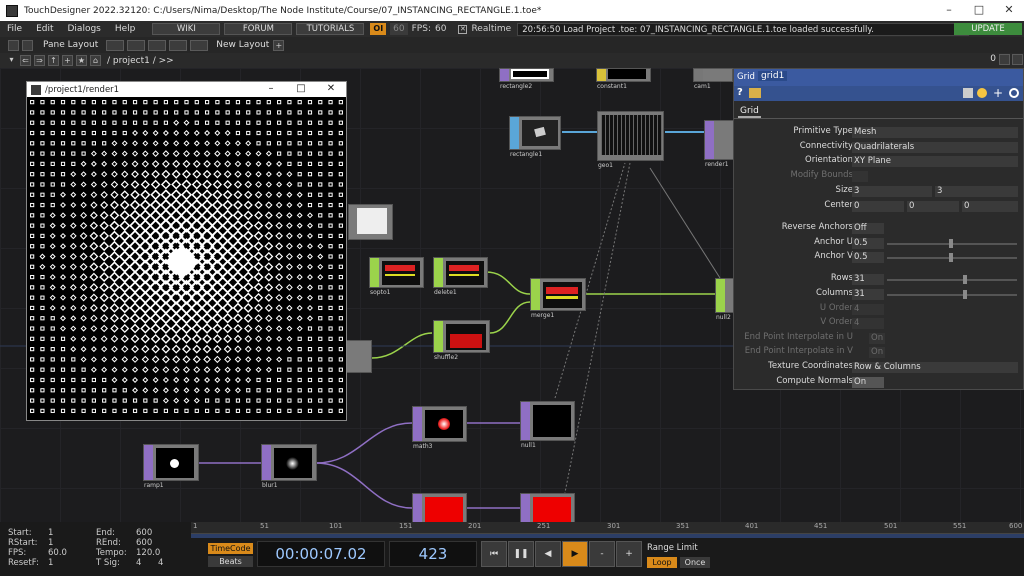 The width and height of the screenshot is (1024, 576). I want to click on end-u-toggle: On, so click(877, 338).